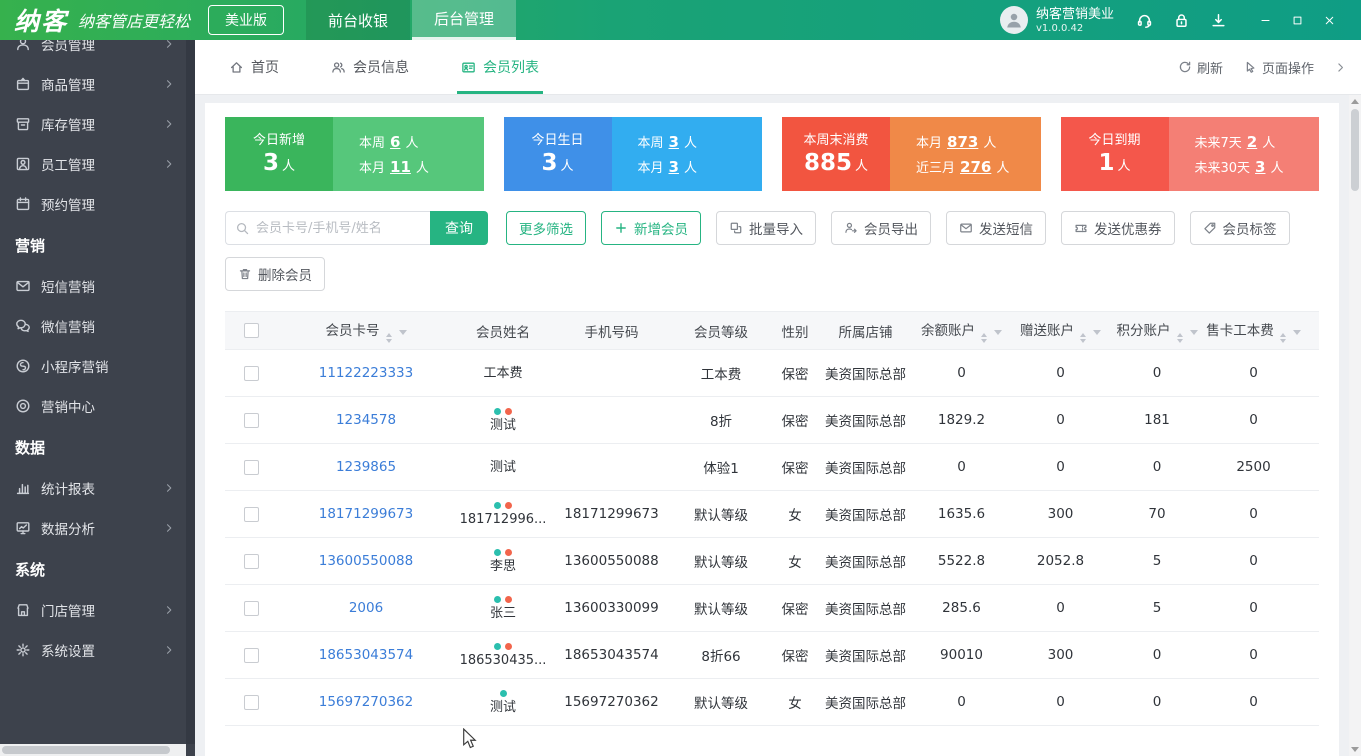 Image resolution: width=1361 pixels, height=756 pixels. Describe the element at coordinates (366, 608) in the screenshot. I see `member-card-link: 2006` at that location.